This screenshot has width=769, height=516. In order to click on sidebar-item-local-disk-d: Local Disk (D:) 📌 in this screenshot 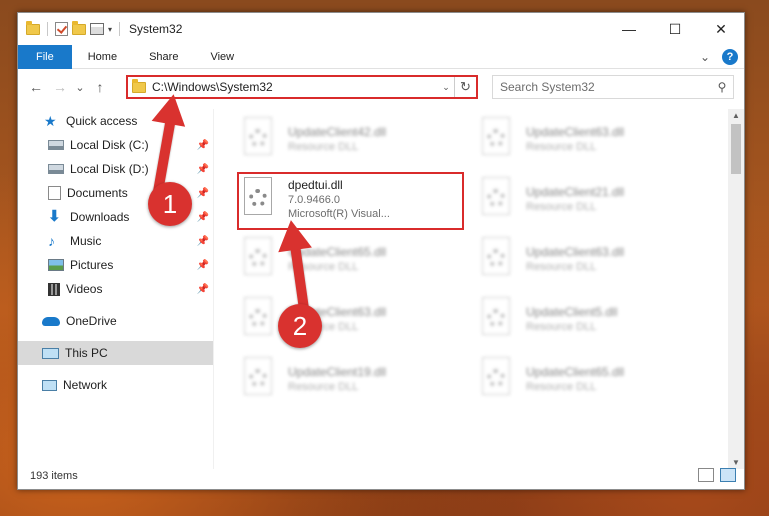, I will do `click(115, 169)`.